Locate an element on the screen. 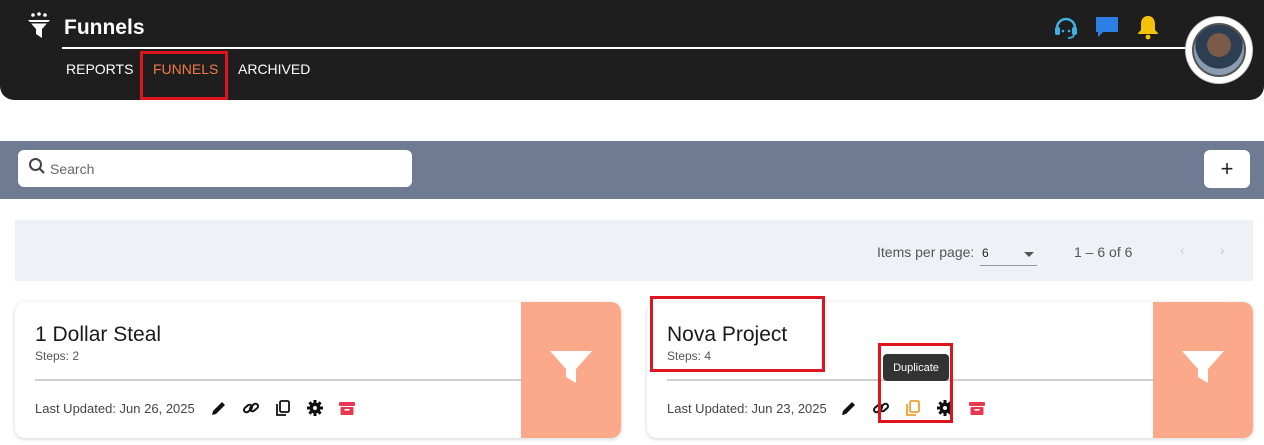 The width and height of the screenshot is (1264, 445). user-avatar is located at coordinates (1219, 50).